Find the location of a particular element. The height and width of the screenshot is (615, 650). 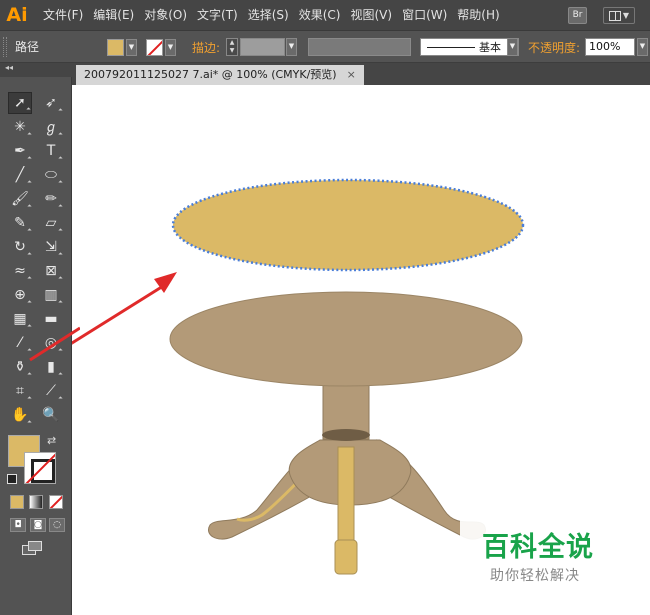

grid-icon is located at coordinates (614, 15).